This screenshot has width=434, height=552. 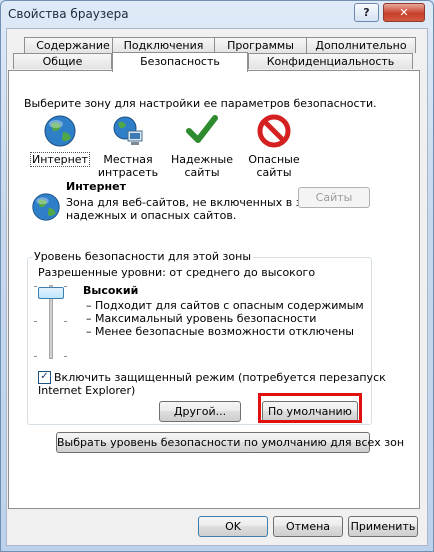 I want to click on tab-privacy: Конфиденциальность, so click(x=330, y=61).